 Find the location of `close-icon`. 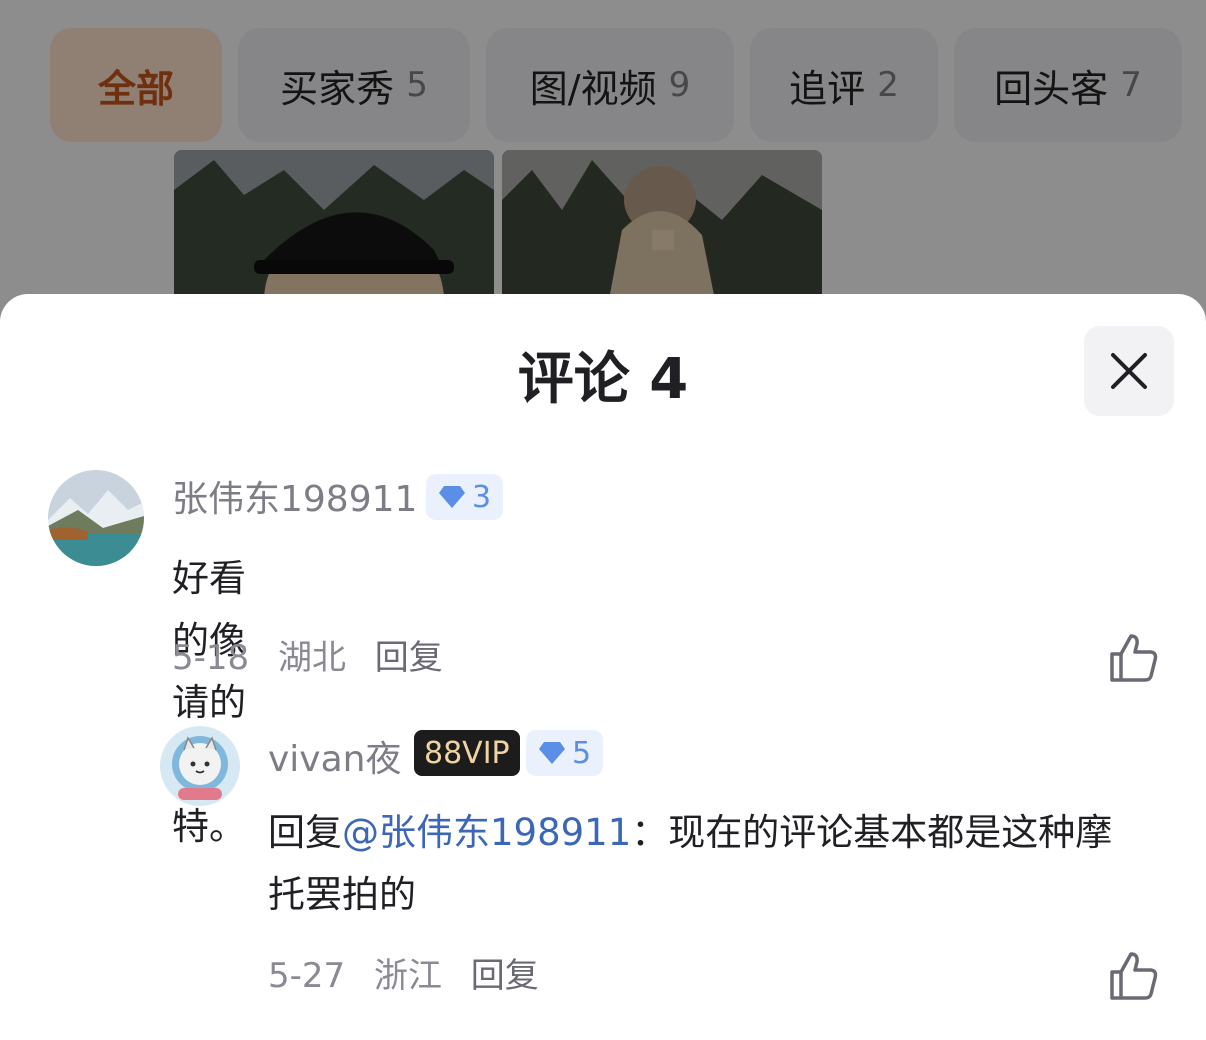

close-icon is located at coordinates (1129, 371).